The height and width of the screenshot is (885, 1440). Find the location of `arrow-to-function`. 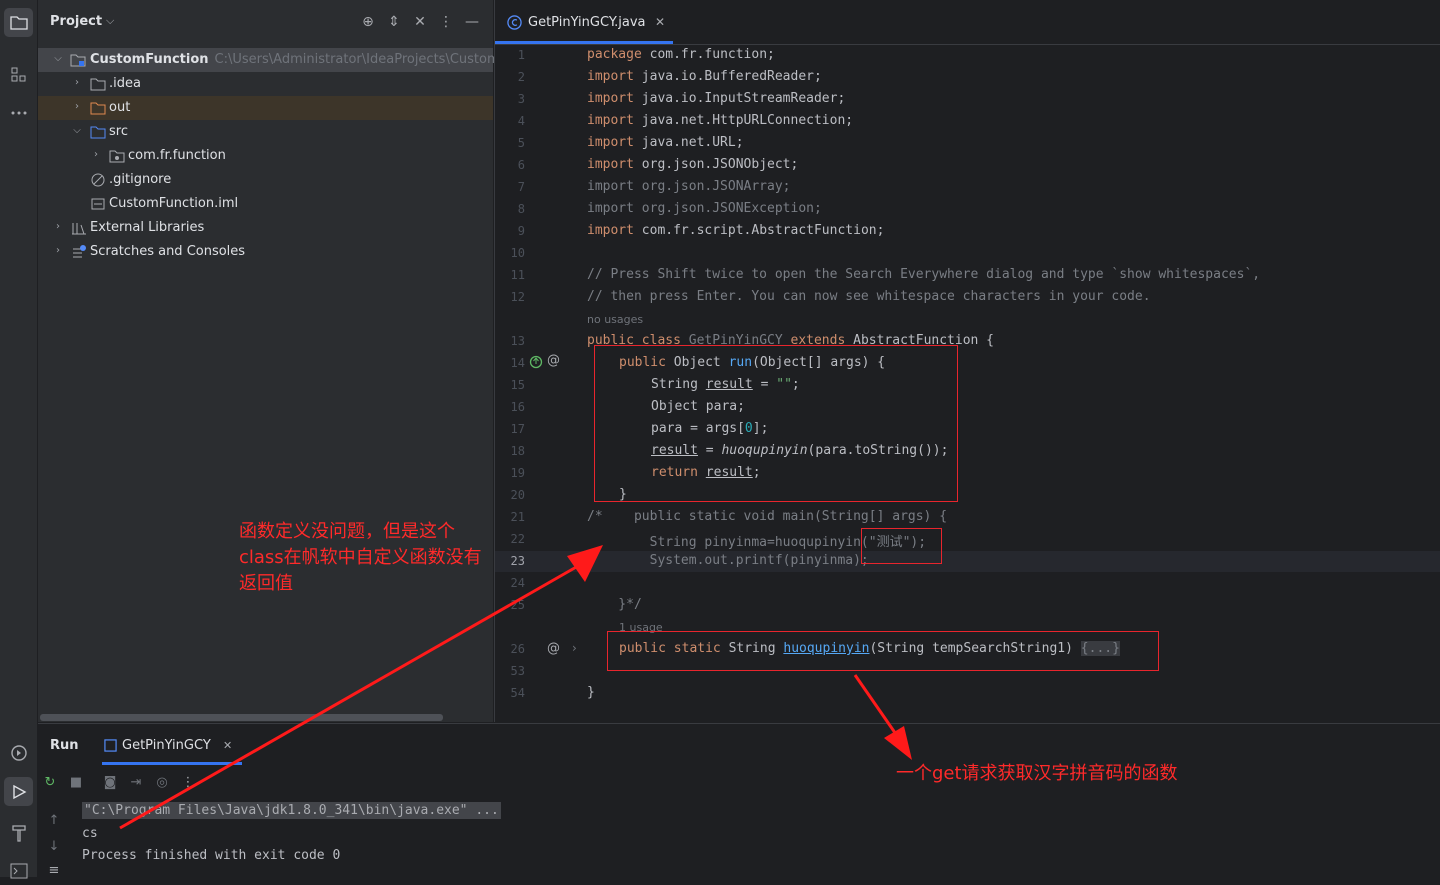

arrow-to-function is located at coordinates (877, 707).